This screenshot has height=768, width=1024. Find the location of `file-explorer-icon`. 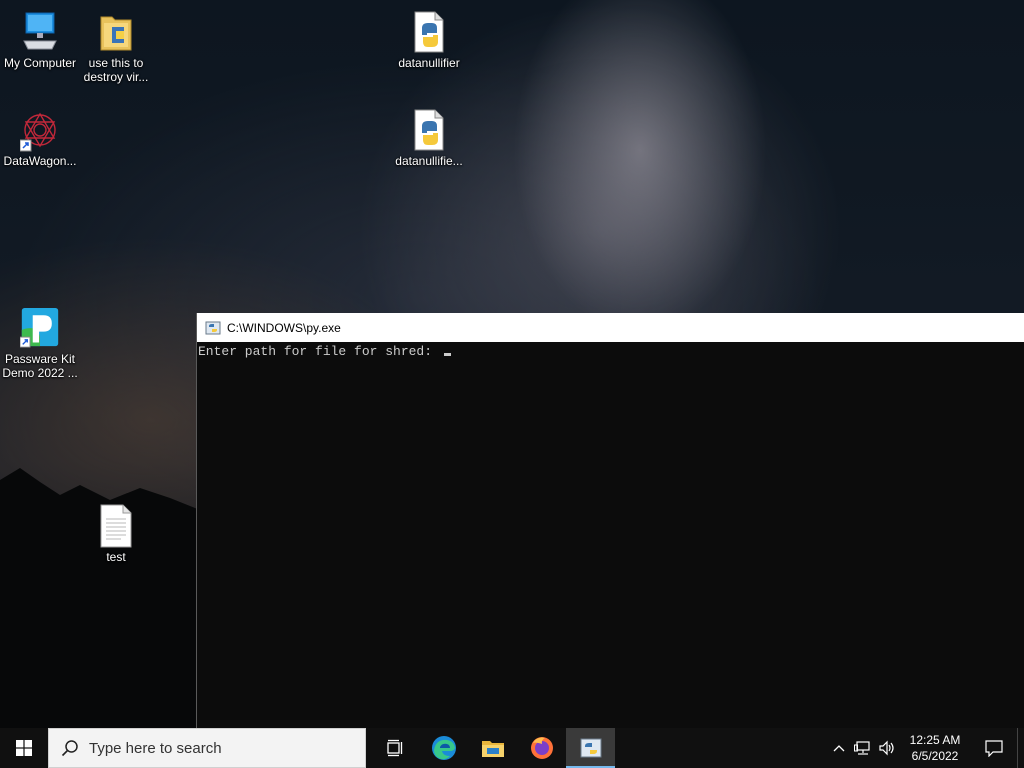

file-explorer-icon is located at coordinates (492, 749).